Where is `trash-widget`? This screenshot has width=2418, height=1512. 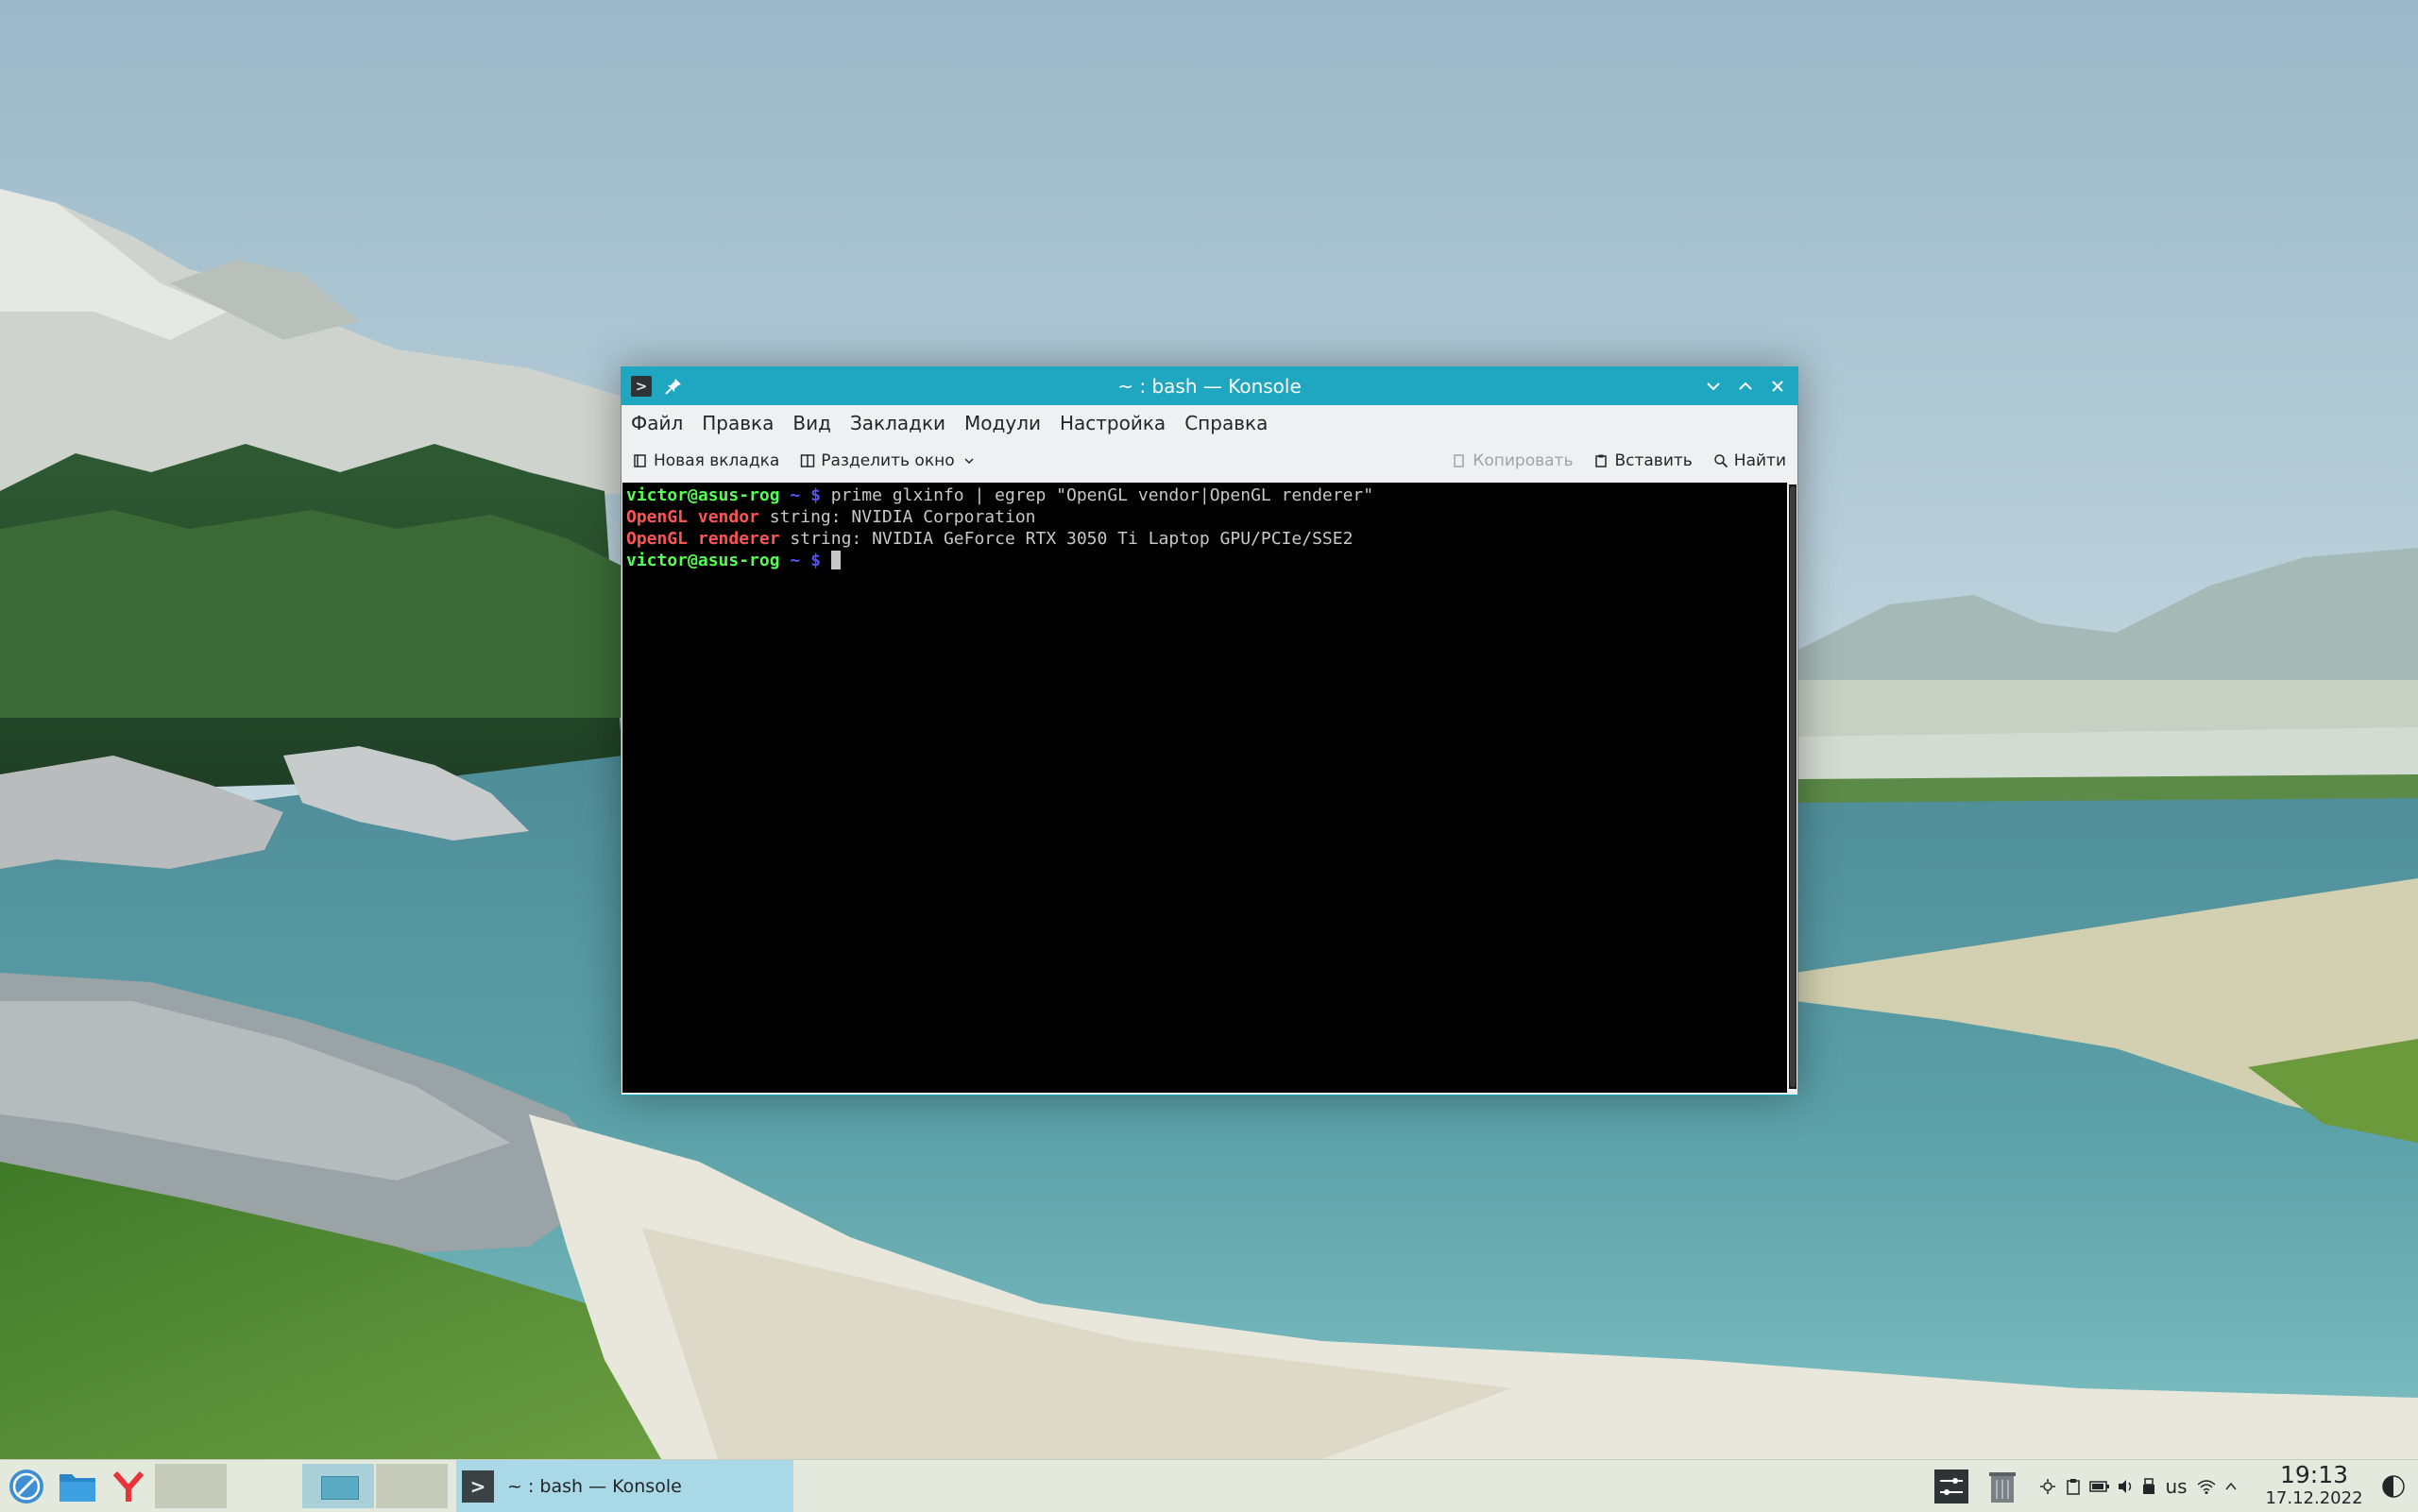 trash-widget is located at coordinates (2003, 1486).